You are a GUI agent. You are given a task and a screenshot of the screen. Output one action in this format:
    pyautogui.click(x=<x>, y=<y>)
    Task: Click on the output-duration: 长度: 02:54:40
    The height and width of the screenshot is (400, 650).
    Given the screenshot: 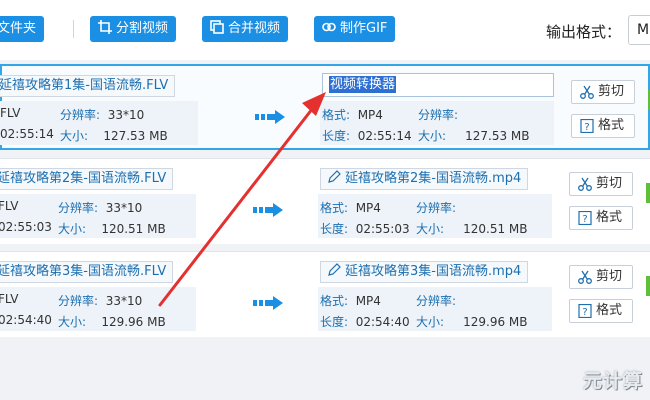 What is the action you would take?
    pyautogui.click(x=365, y=322)
    